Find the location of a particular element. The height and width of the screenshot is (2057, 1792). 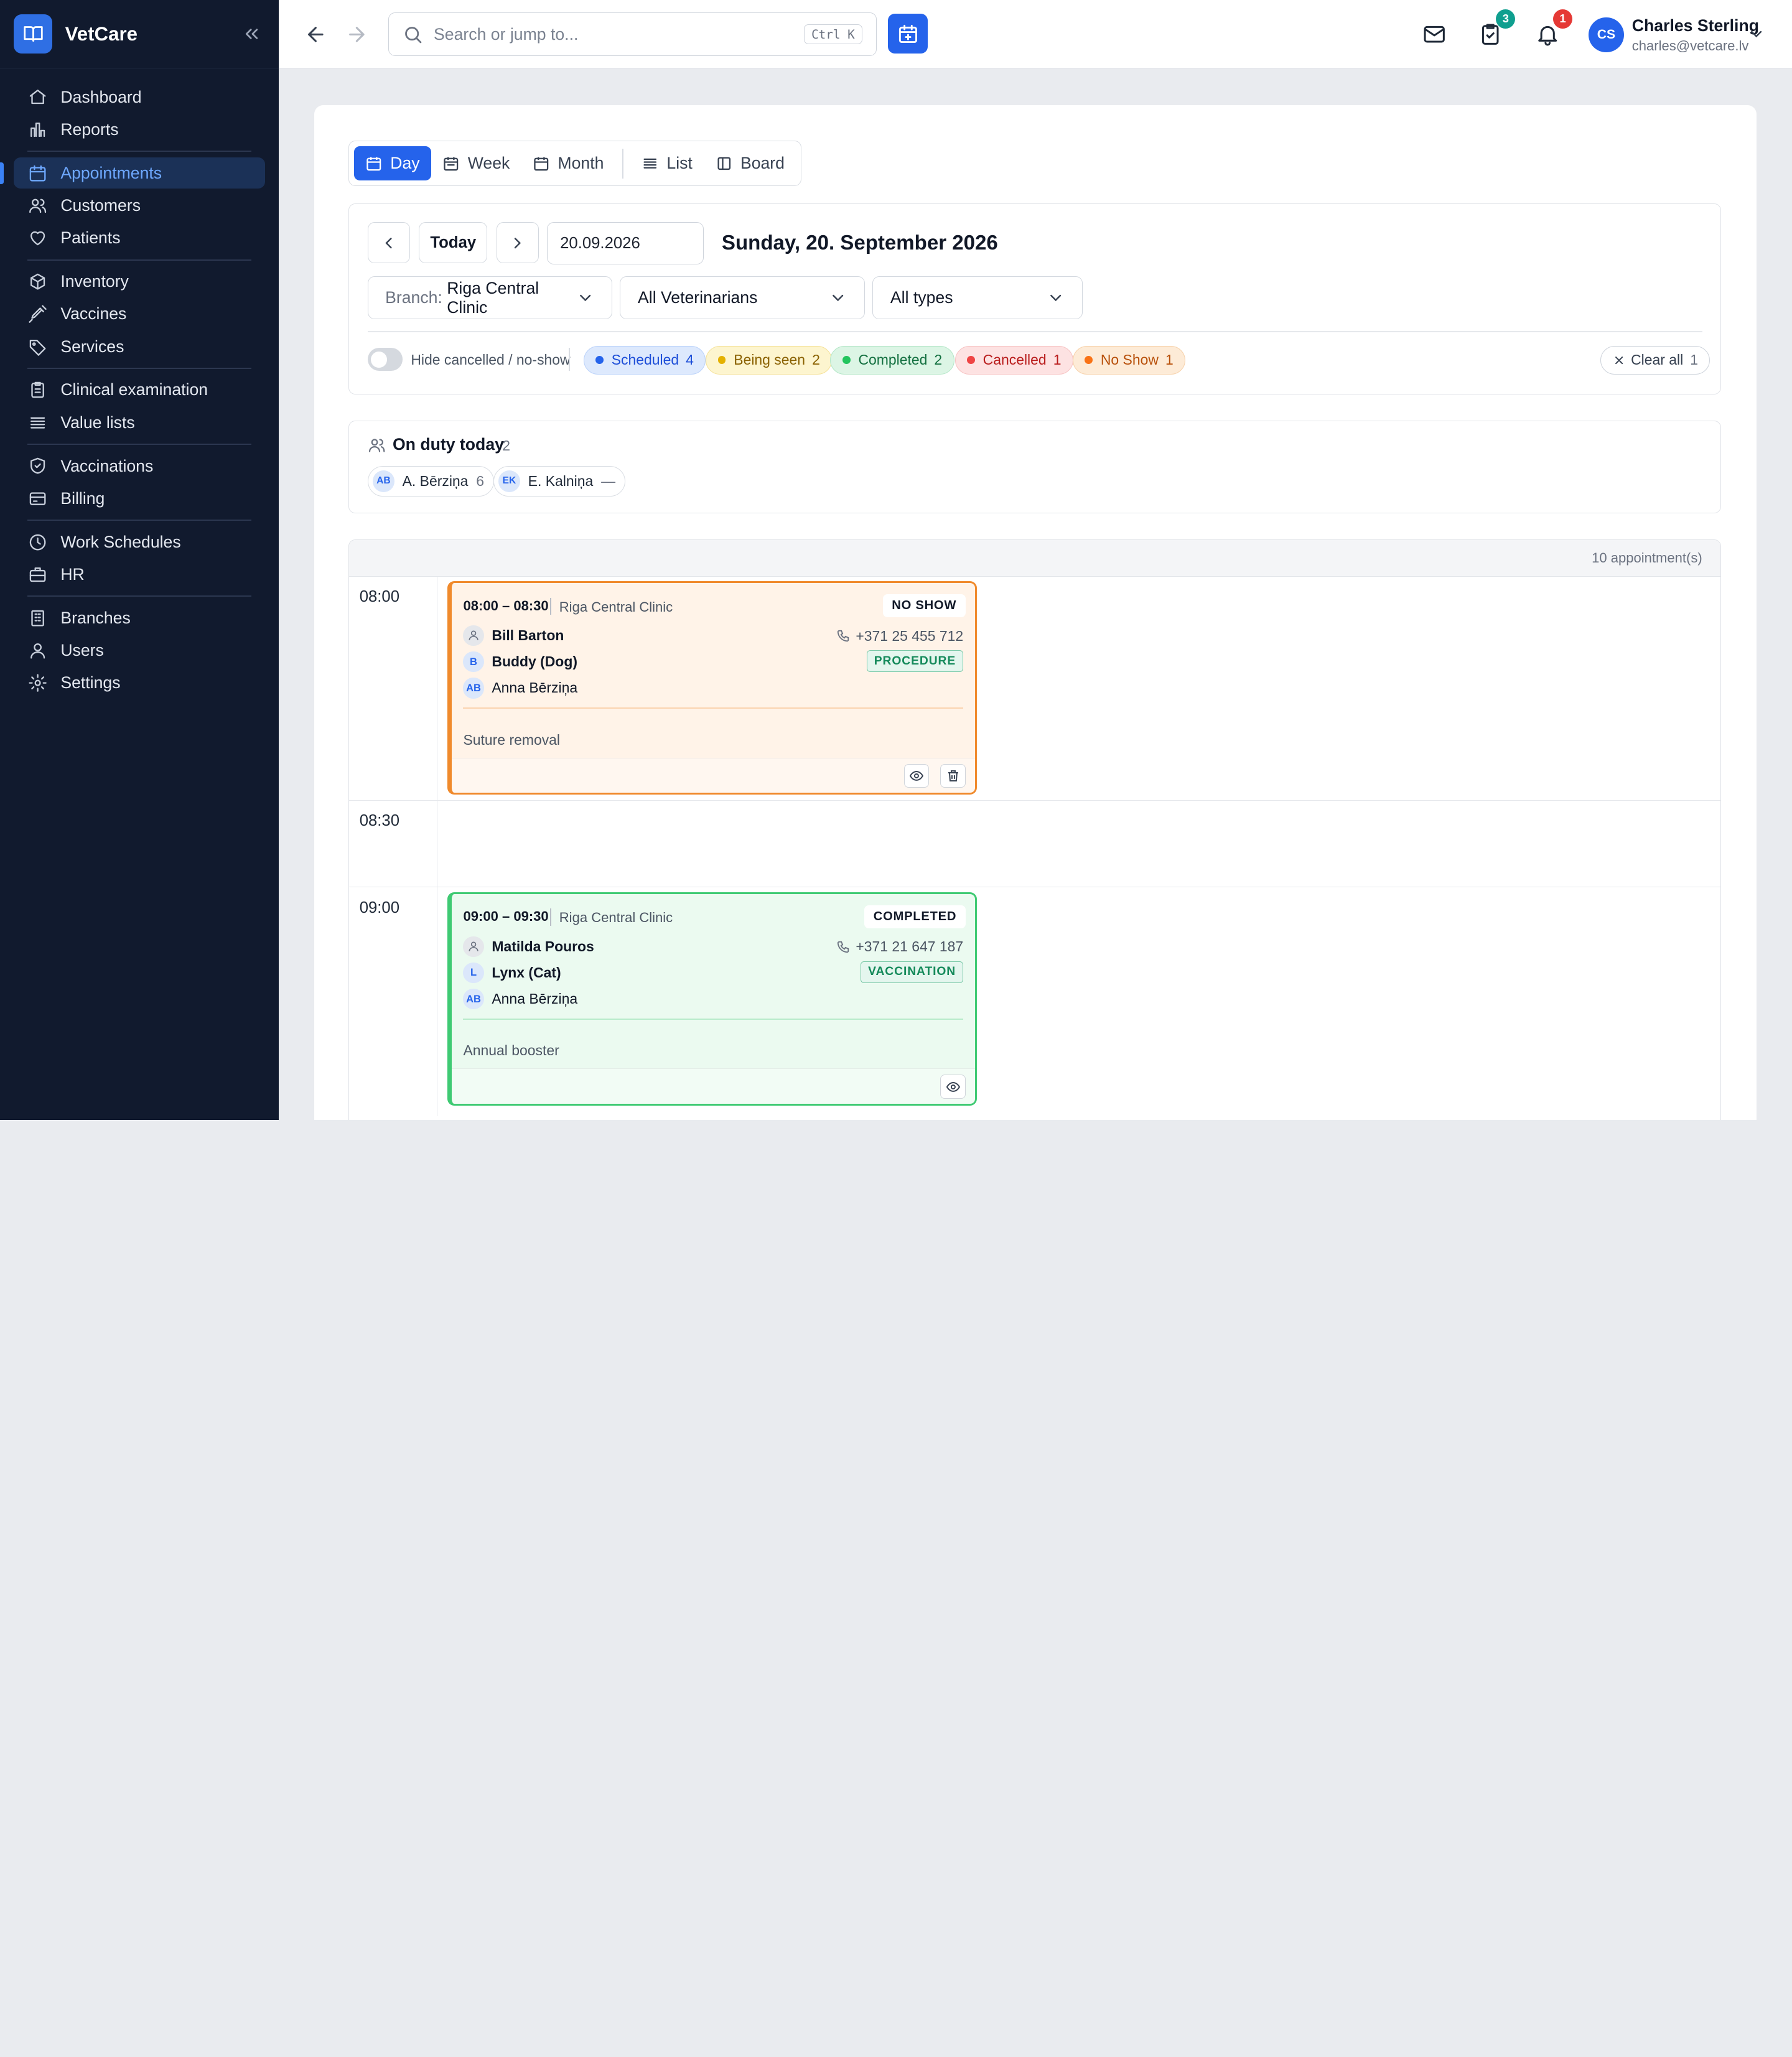

sidebar-item-label: Inventory is located at coordinates (94, 281).